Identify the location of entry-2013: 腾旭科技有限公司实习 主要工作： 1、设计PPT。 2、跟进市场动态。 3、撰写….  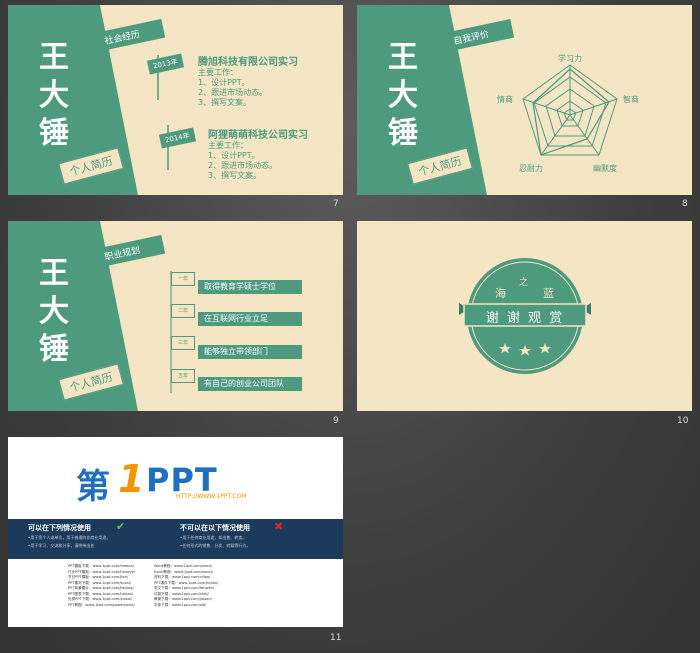
(268, 80).